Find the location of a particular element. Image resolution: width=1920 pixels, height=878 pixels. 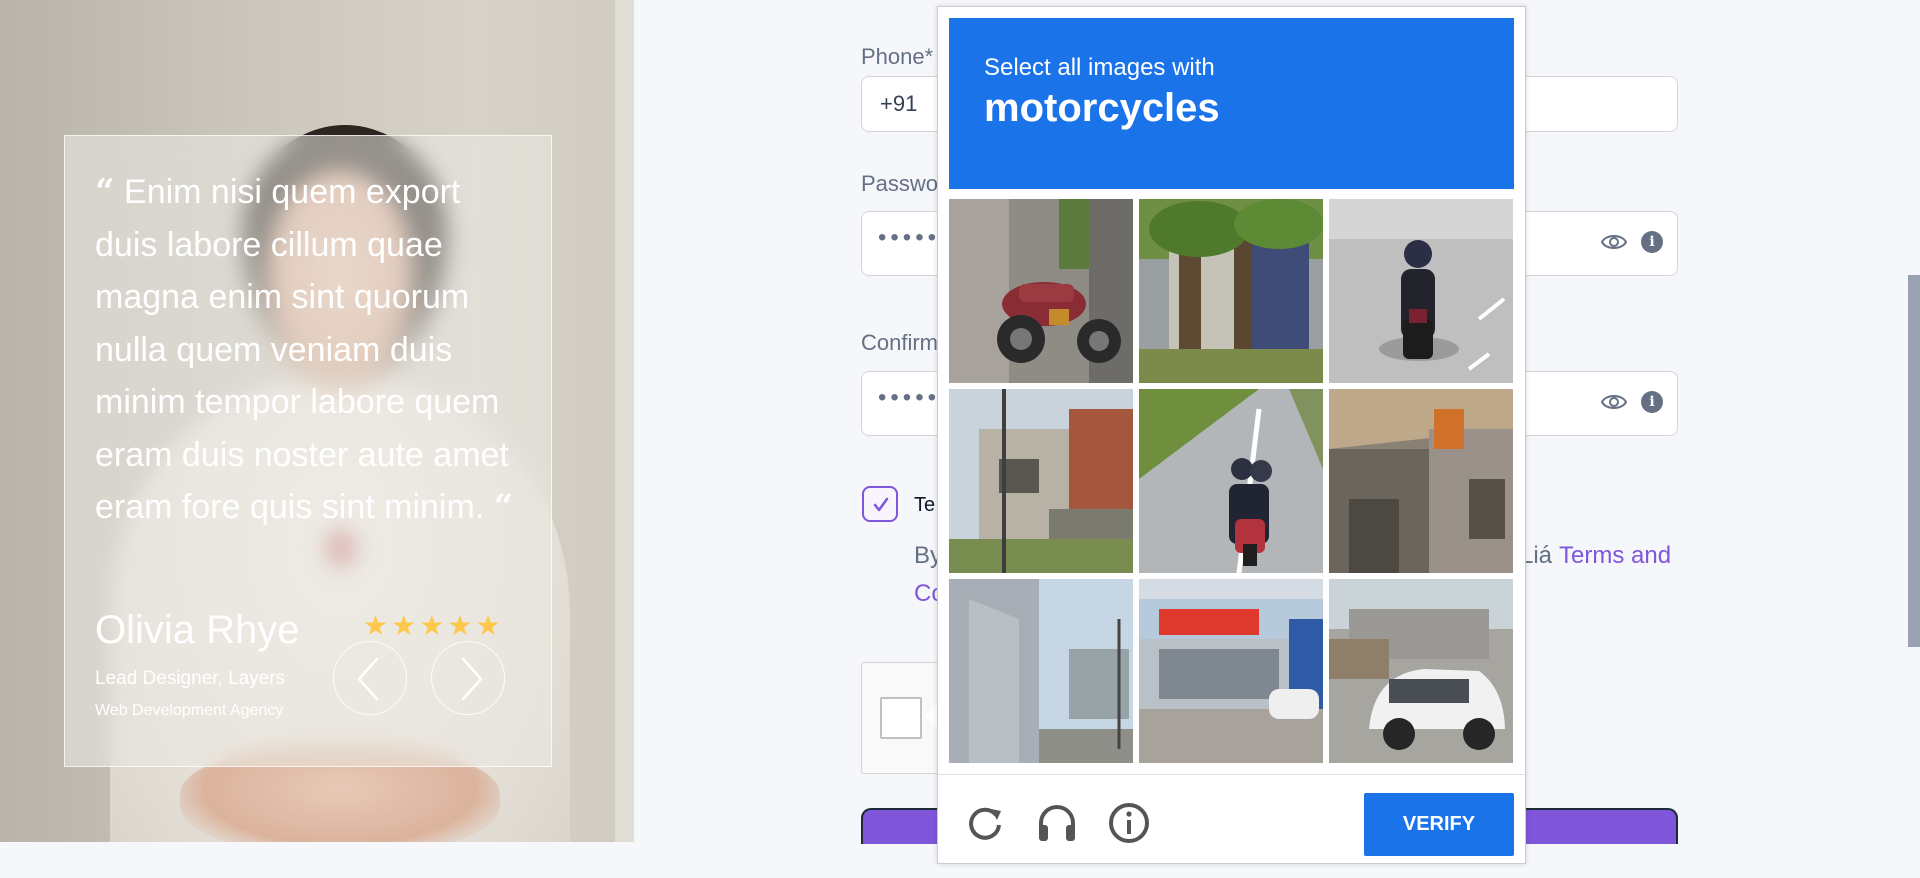

hero-photo-edge is located at coordinates (624, 421).